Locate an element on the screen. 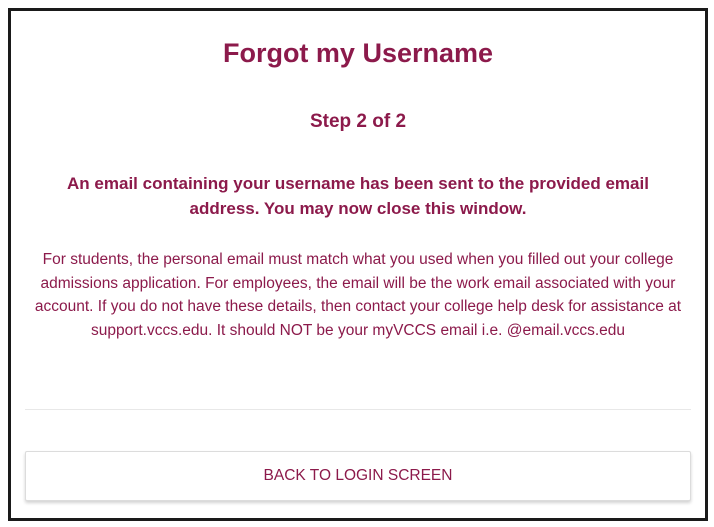 The height and width of the screenshot is (527, 714). step-indicator: Step 2 of 2 is located at coordinates (358, 121).